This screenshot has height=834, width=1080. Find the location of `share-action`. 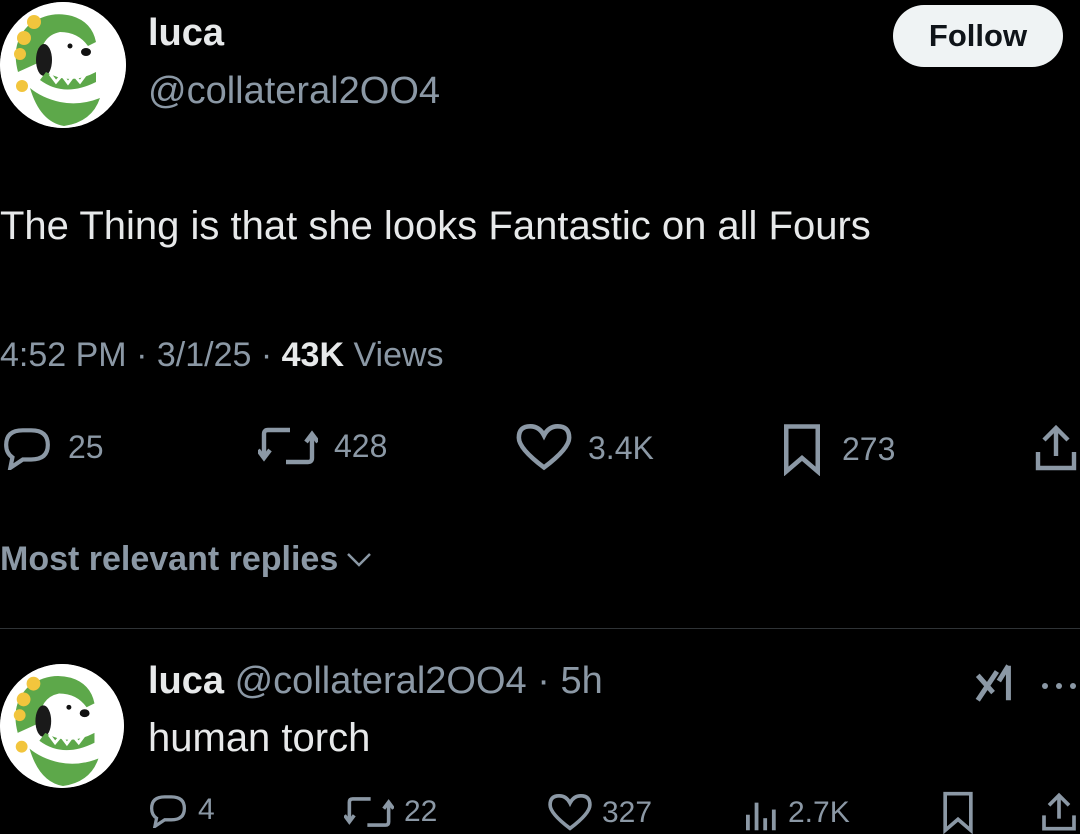

share-action is located at coordinates (1056, 448).